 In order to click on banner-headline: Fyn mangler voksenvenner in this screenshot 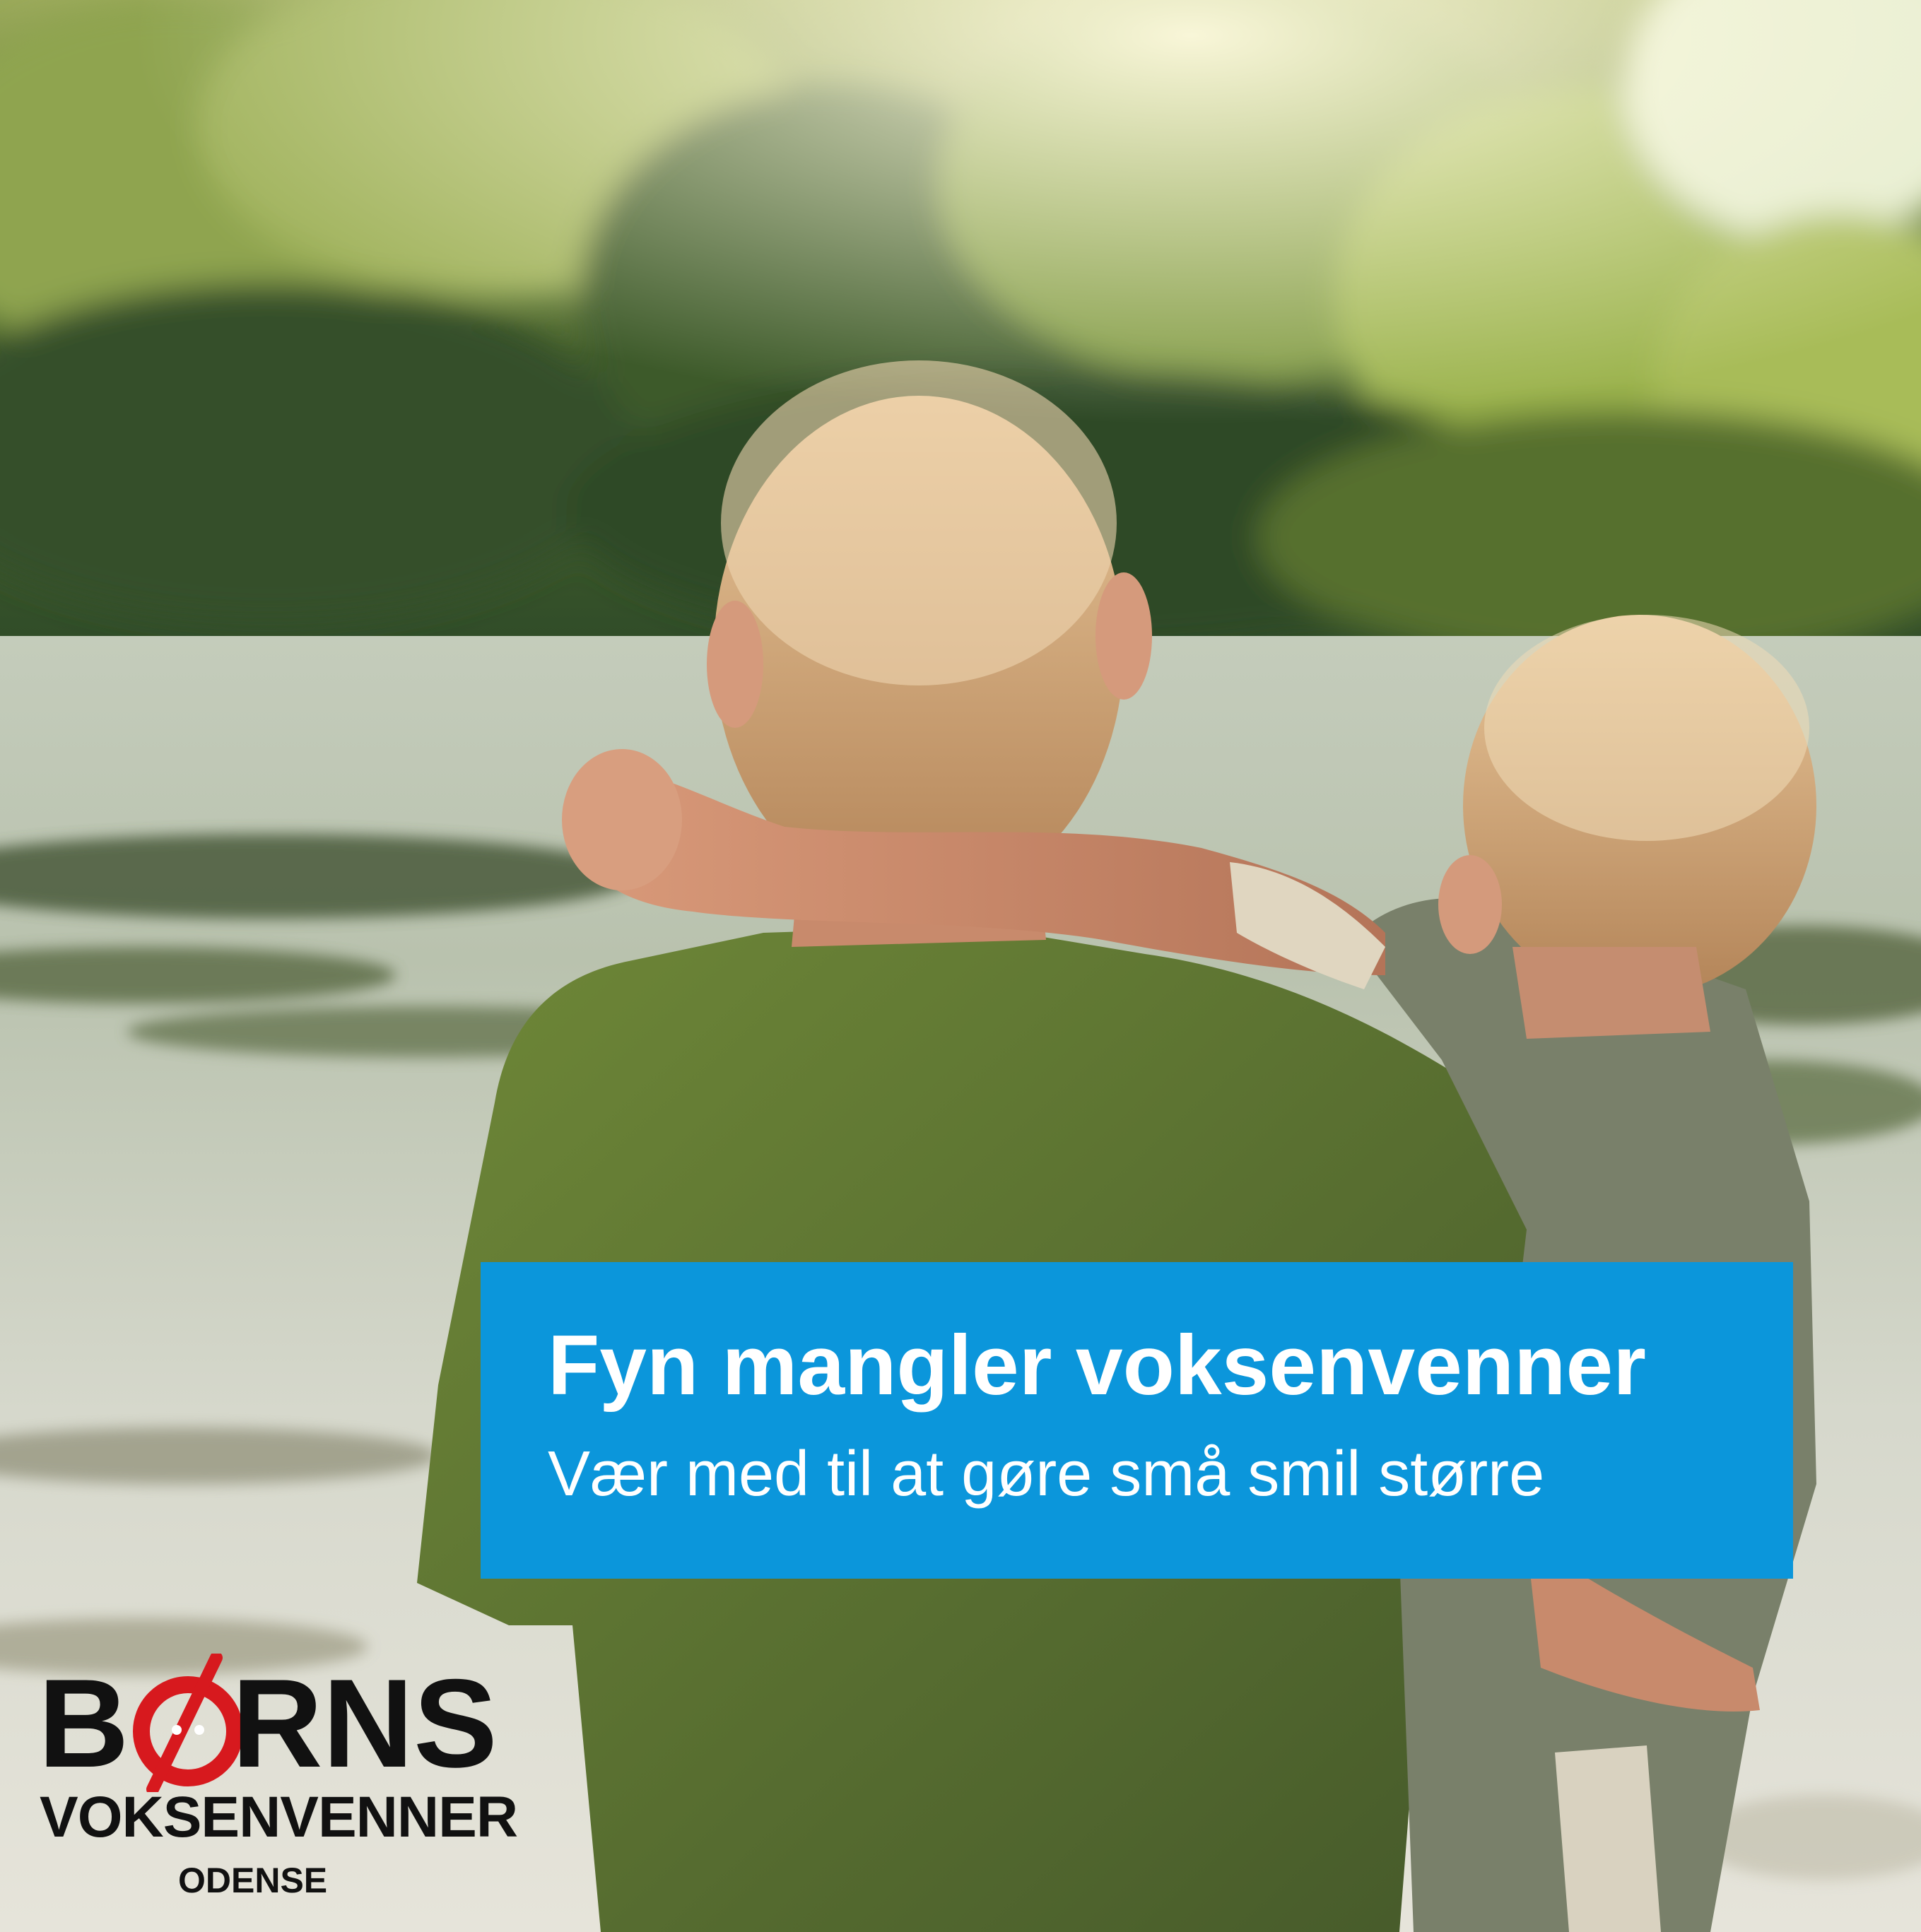, I will do `click(1097, 1365)`.